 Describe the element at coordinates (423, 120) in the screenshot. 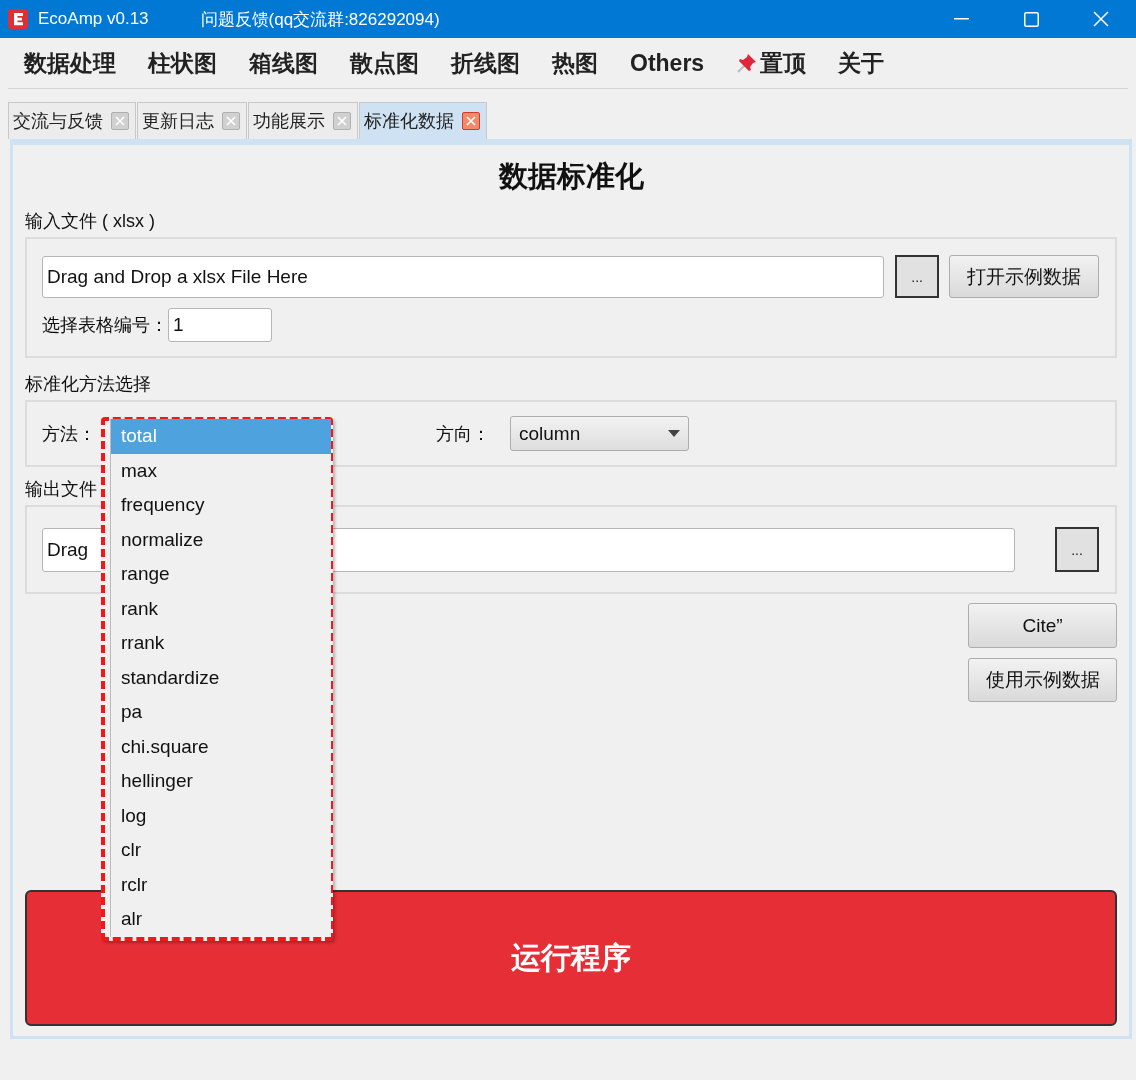

I see `tab: 标准化数据` at that location.